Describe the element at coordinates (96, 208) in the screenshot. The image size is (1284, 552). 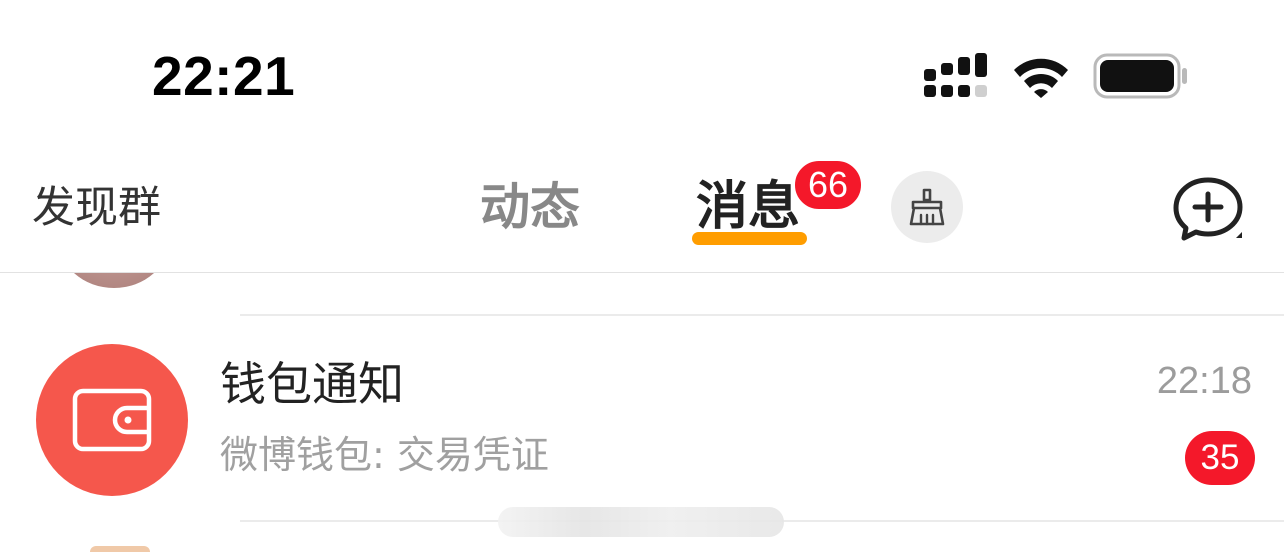
I see `discover-group-link: 发现群` at that location.